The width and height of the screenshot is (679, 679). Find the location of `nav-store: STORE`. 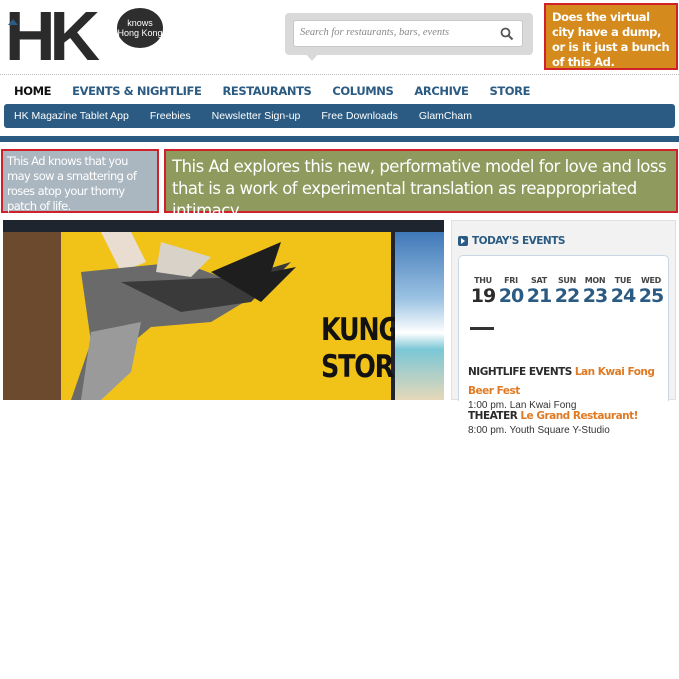

nav-store: STORE is located at coordinates (509, 91).